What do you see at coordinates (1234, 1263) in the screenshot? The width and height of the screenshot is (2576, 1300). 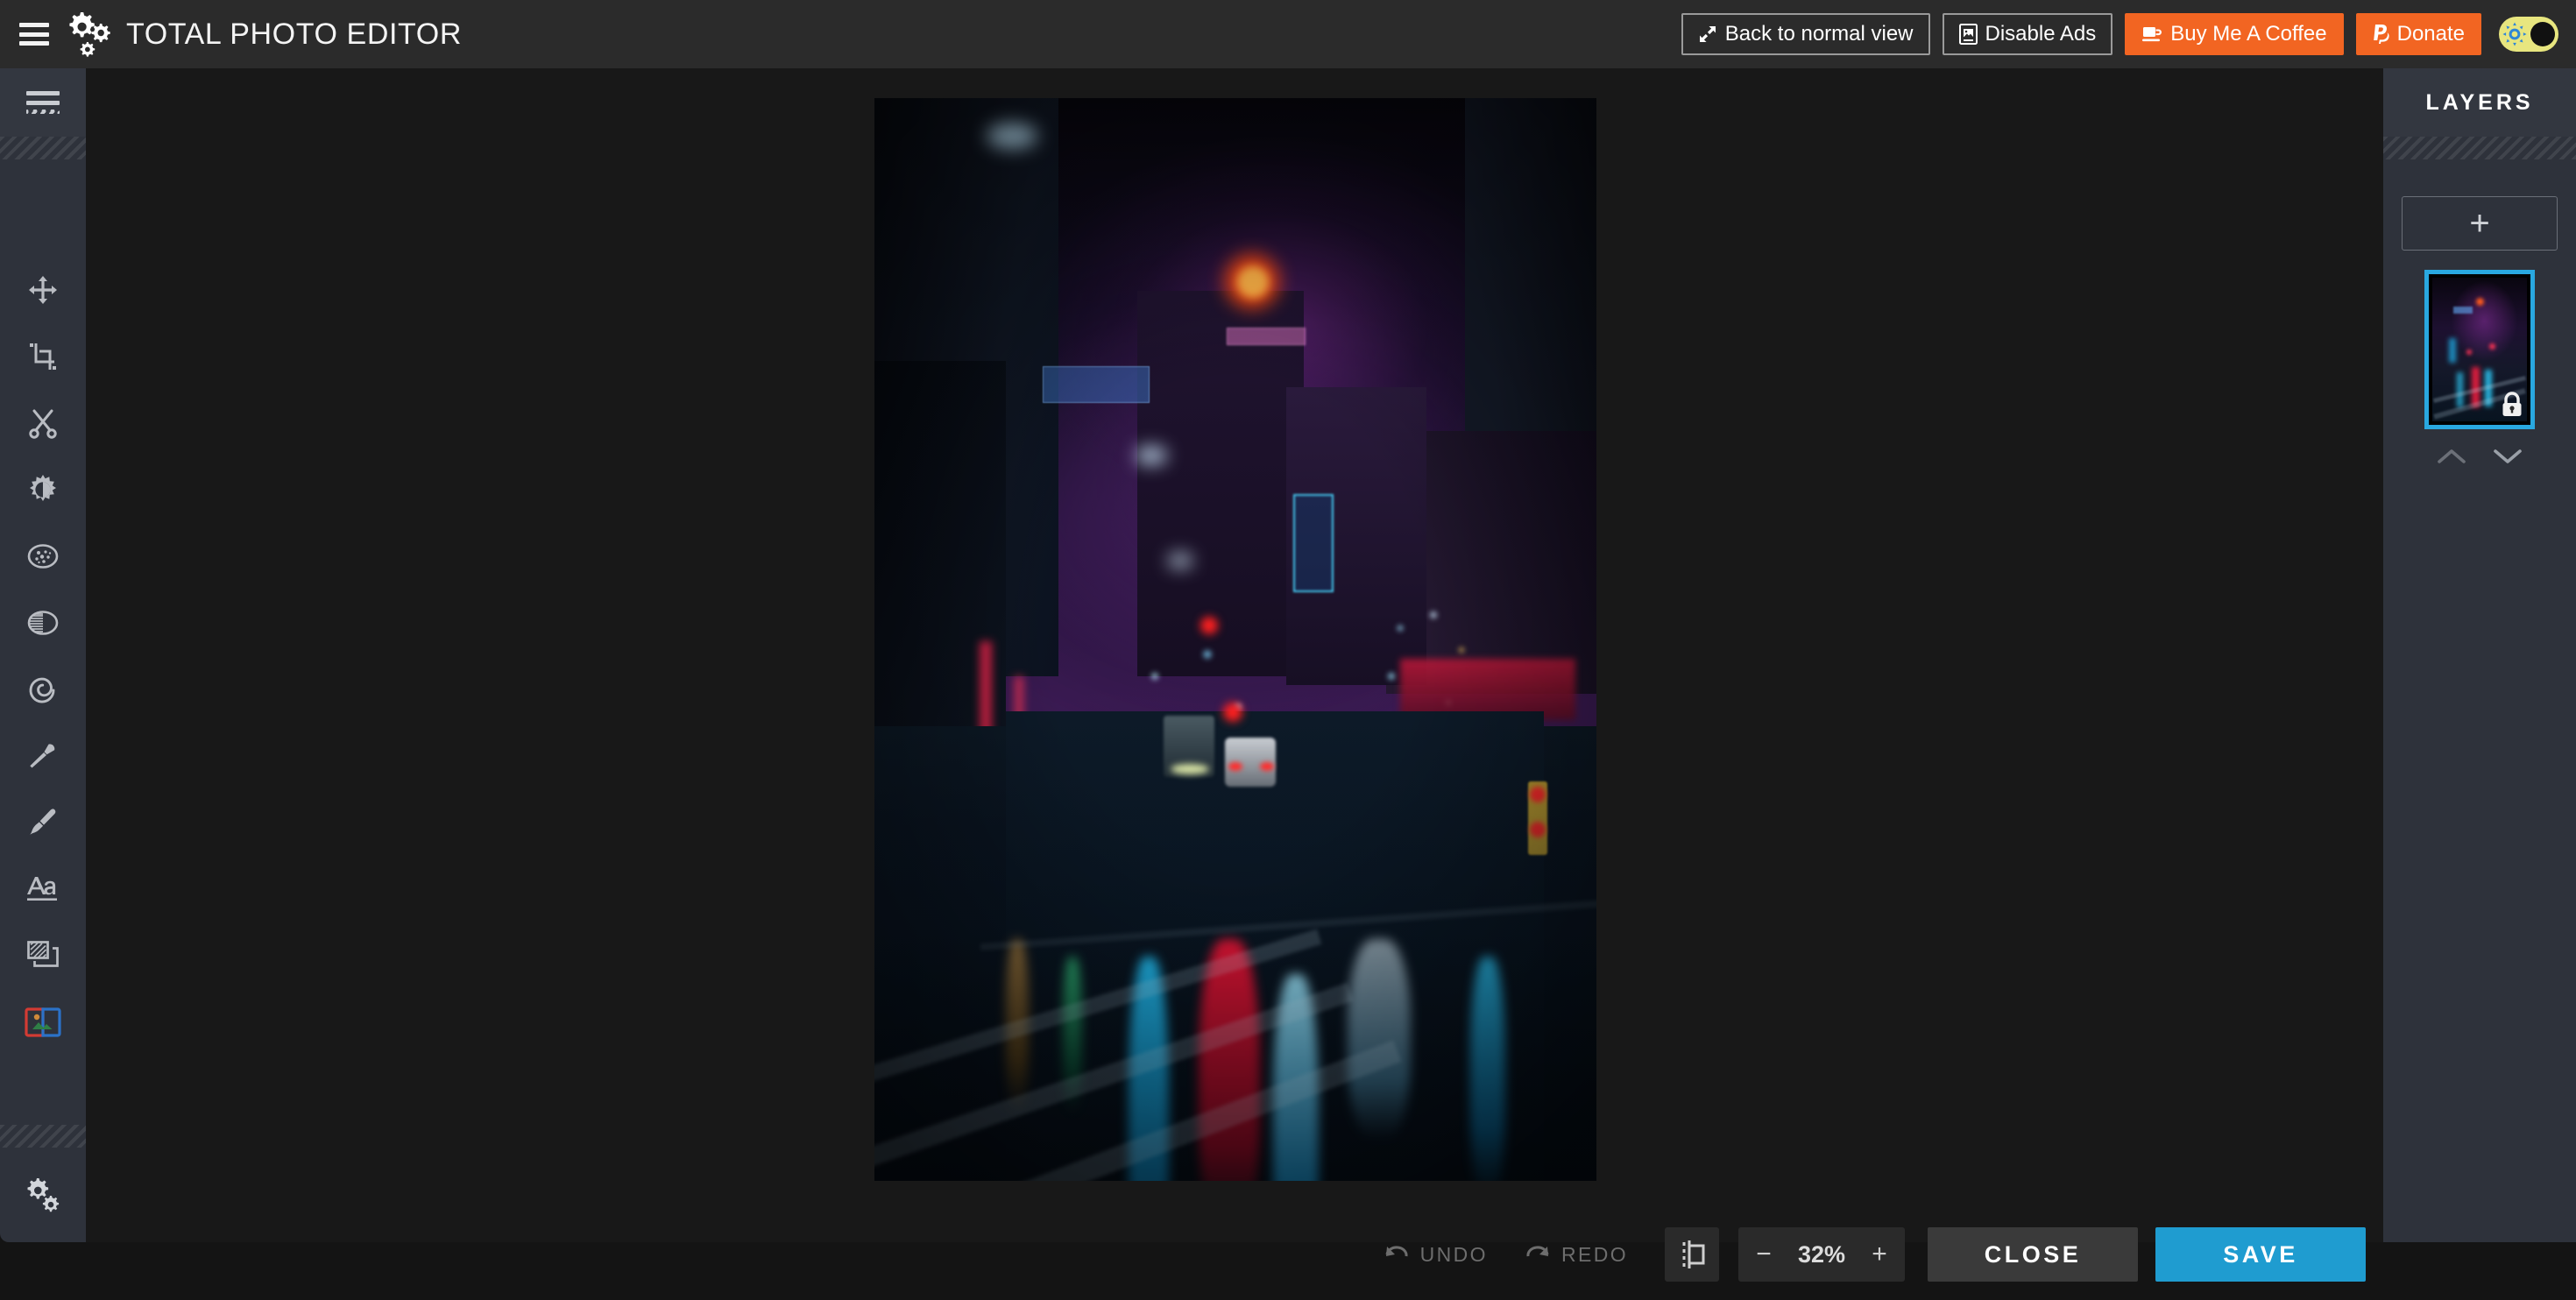 I see `bottom-bar: UNDO REDO − 32% + CLOSE SAVE` at bounding box center [1234, 1263].